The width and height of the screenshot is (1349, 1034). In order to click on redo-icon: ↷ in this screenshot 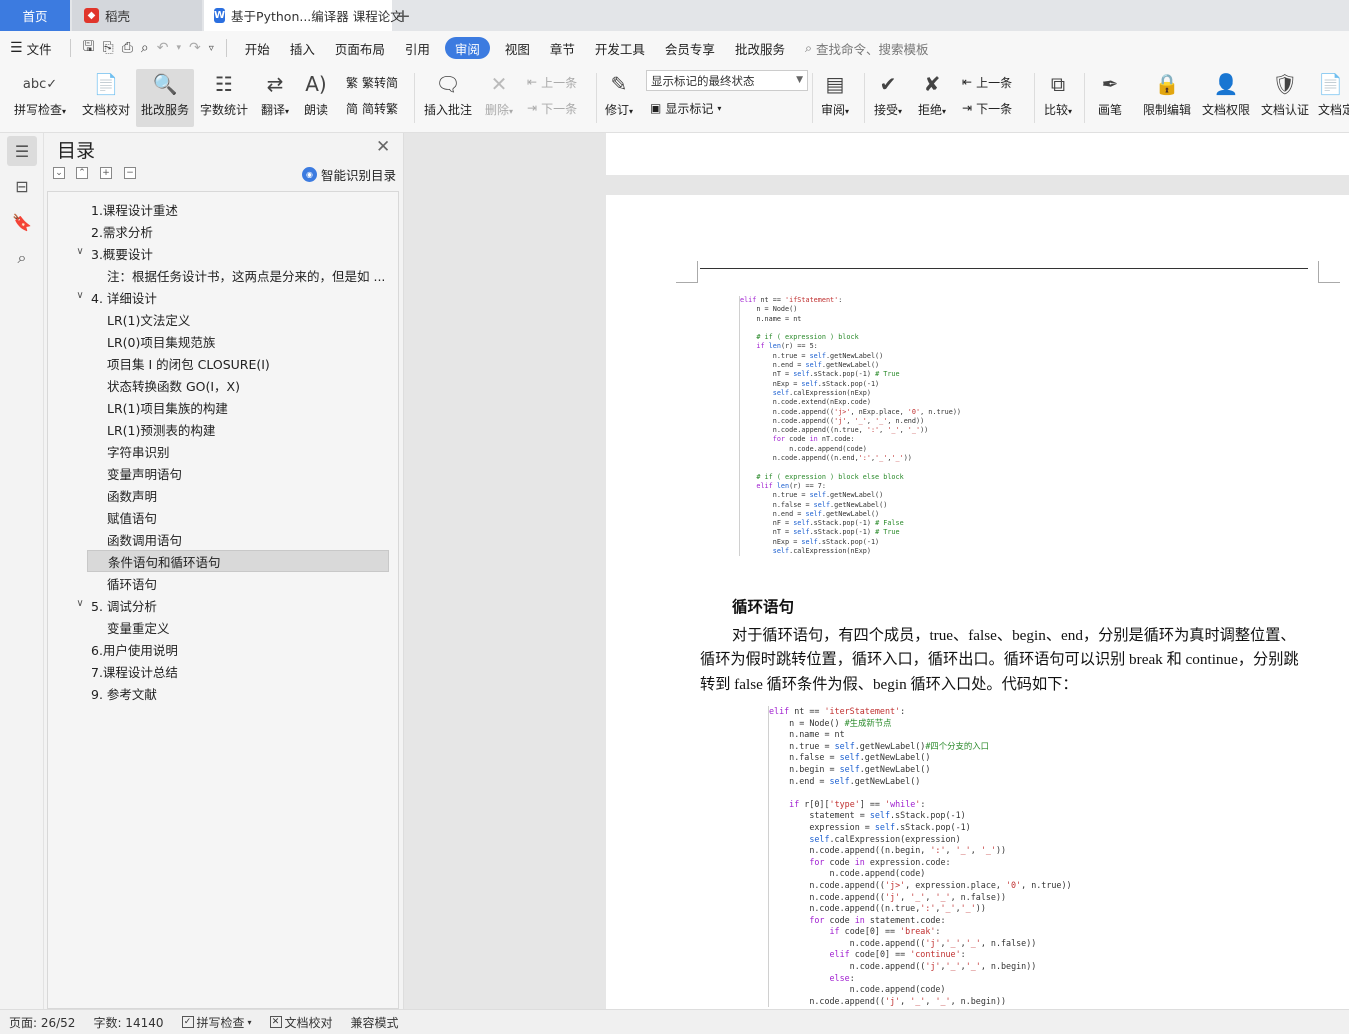, I will do `click(195, 48)`.